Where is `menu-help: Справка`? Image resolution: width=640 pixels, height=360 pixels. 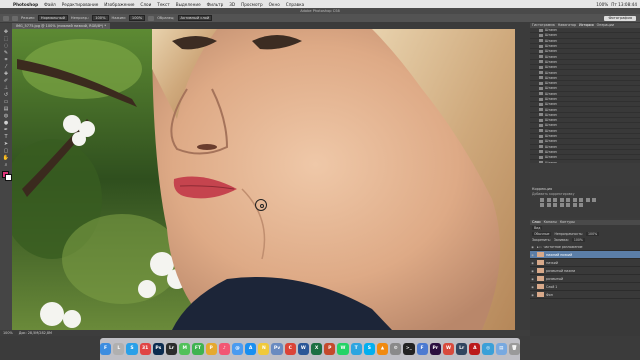
menu-help: Справка is located at coordinates (295, 4).